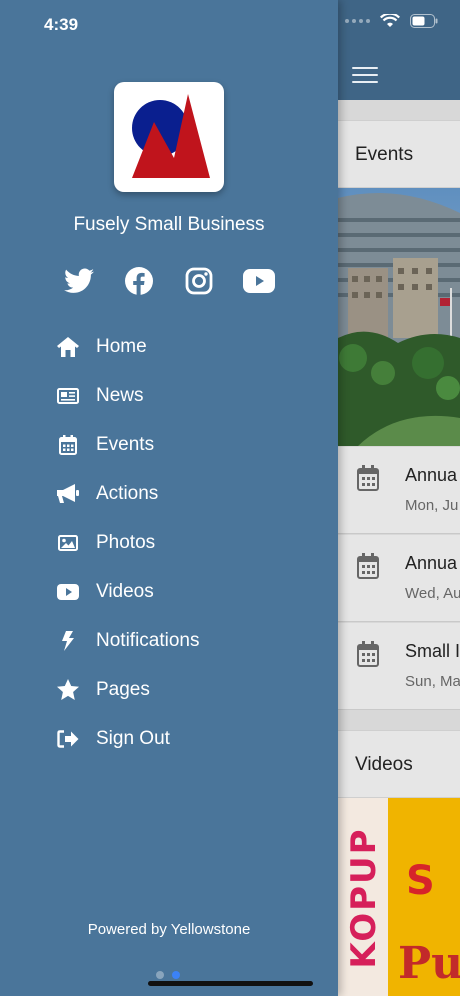  I want to click on menu-item-notifications: Notifications, so click(128, 640).